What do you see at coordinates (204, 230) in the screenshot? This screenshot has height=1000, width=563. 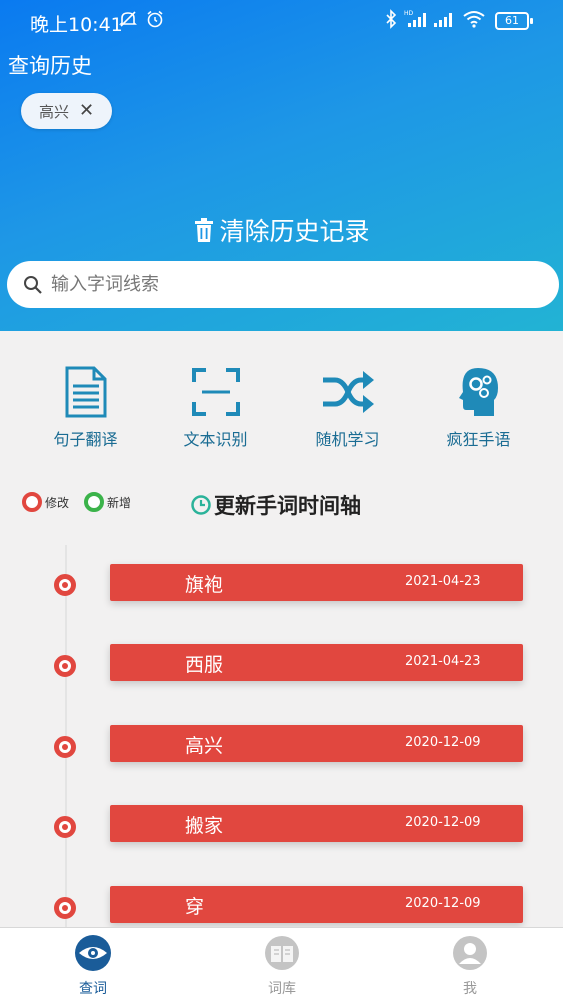 I see `trash-icon` at bounding box center [204, 230].